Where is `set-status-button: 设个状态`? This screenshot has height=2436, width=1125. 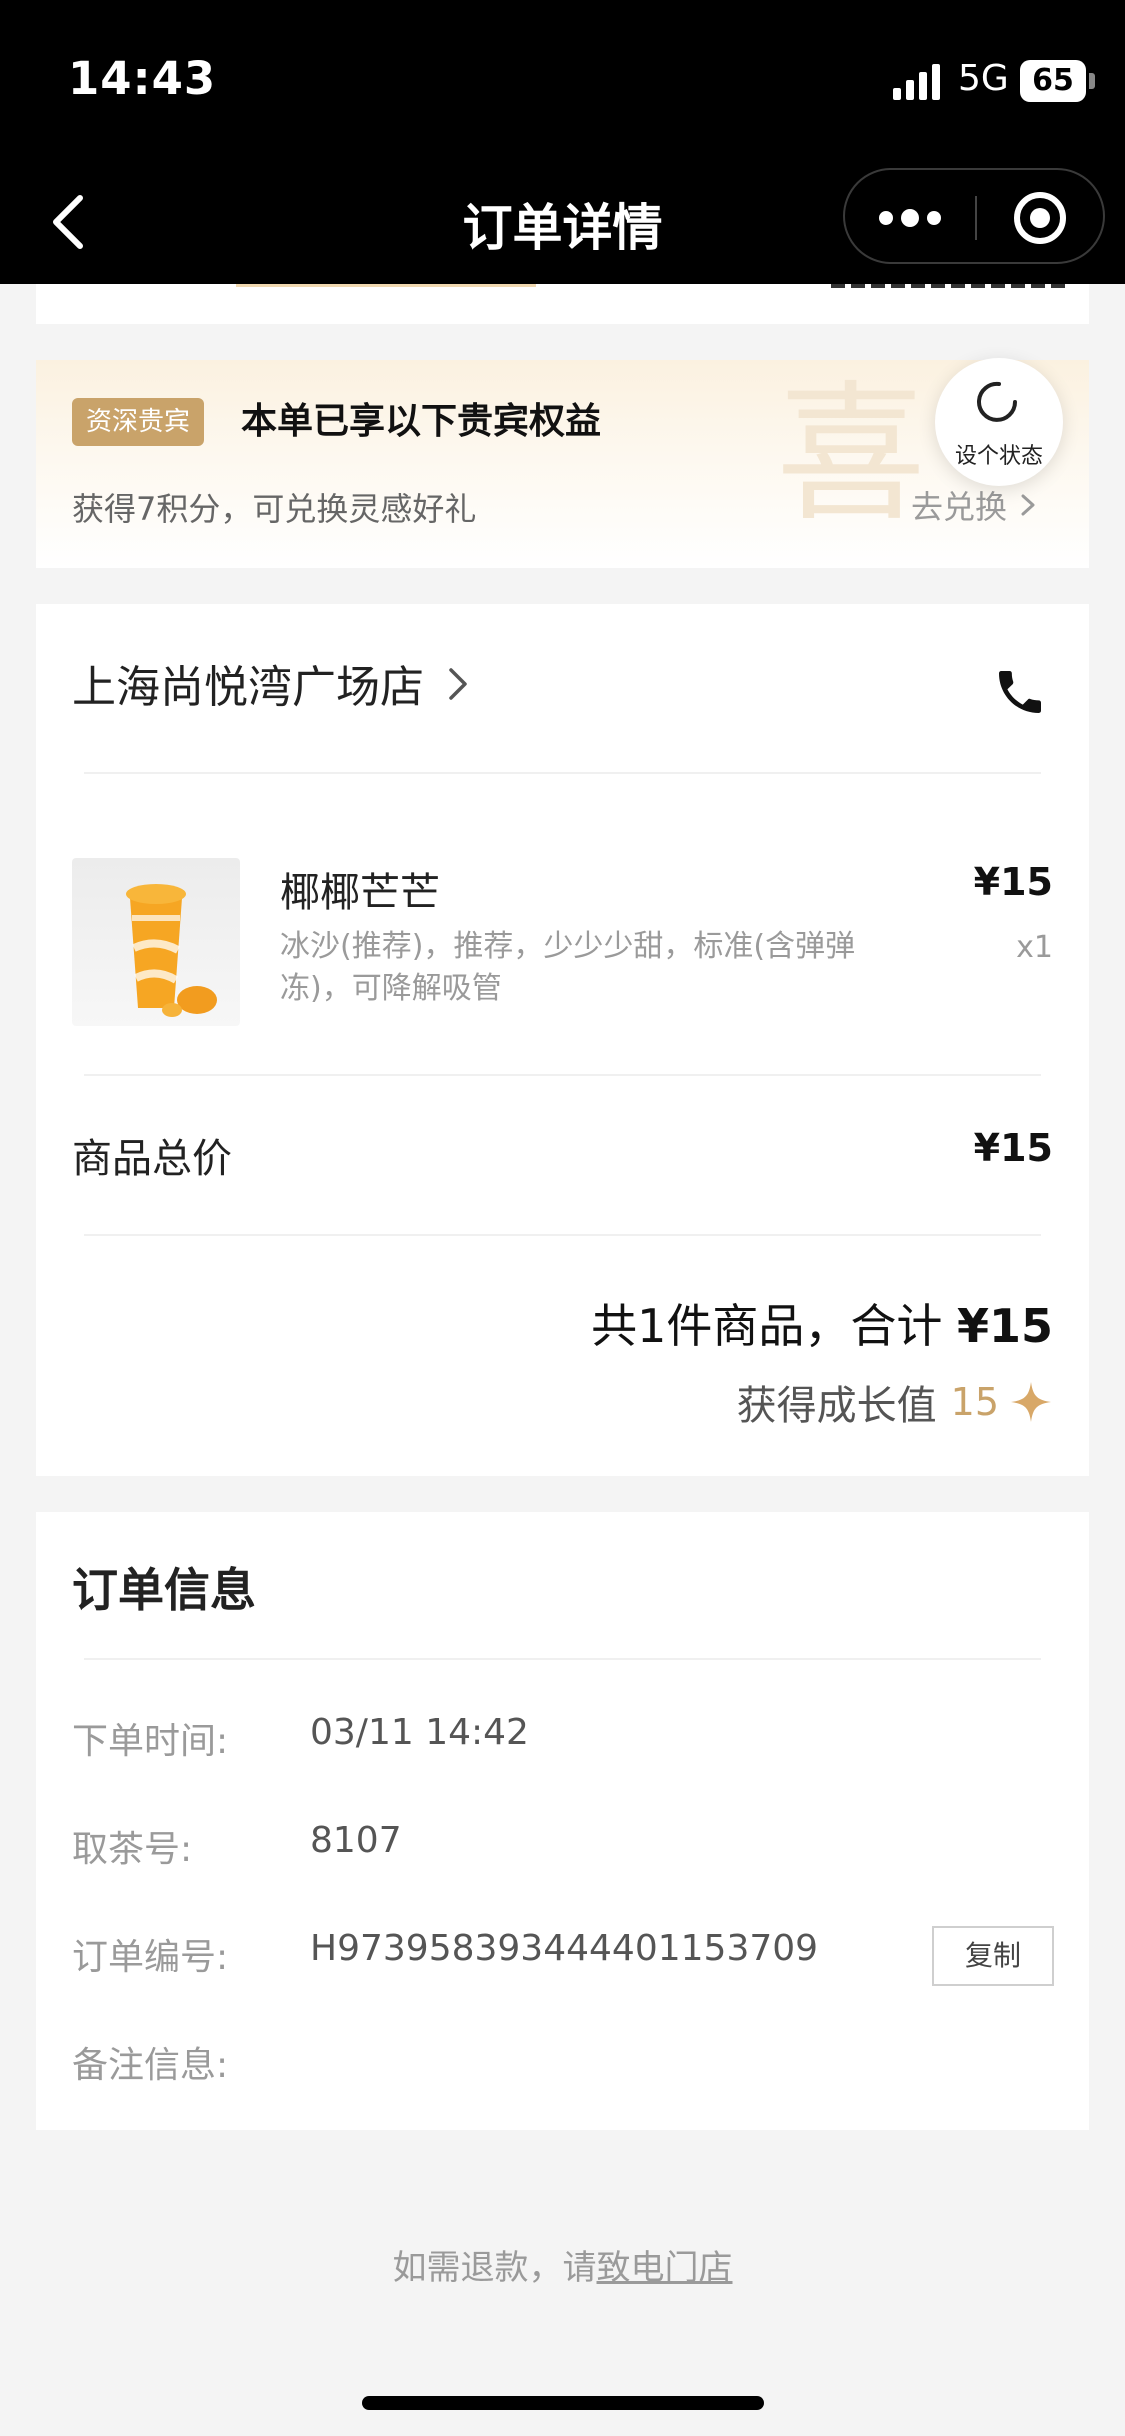 set-status-button: 设个状态 is located at coordinates (999, 422).